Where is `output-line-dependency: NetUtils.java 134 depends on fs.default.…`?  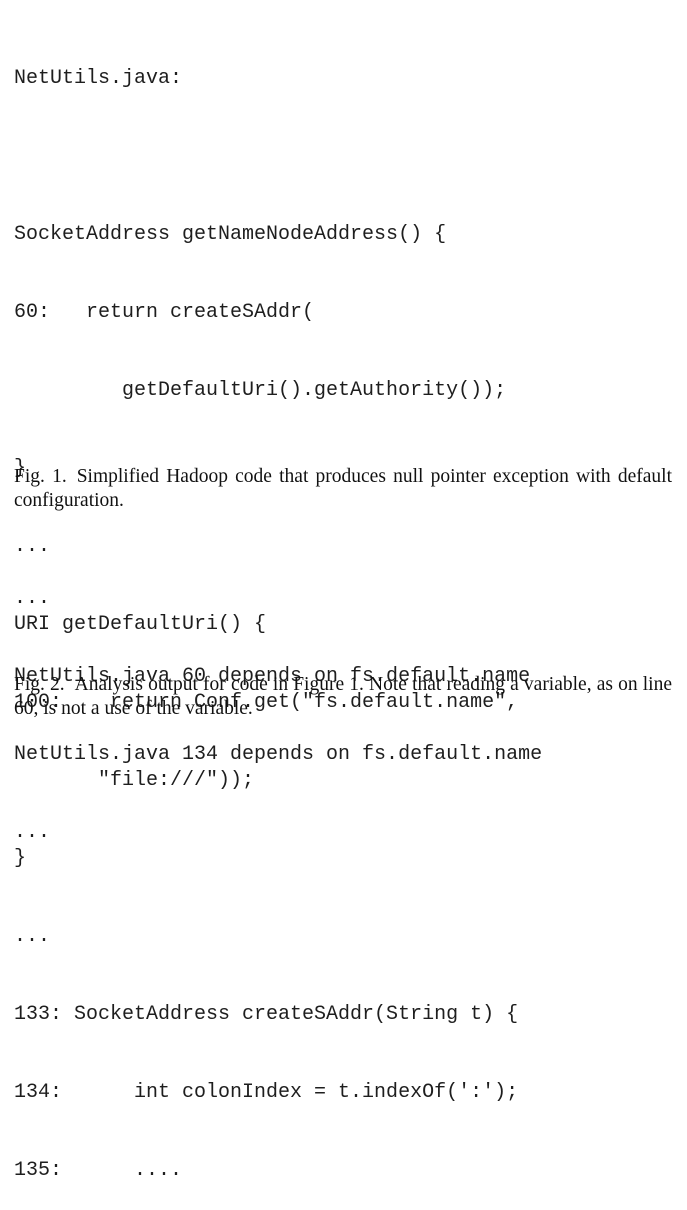 output-line-dependency: NetUtils.java 134 depends on fs.default.… is located at coordinates (278, 754).